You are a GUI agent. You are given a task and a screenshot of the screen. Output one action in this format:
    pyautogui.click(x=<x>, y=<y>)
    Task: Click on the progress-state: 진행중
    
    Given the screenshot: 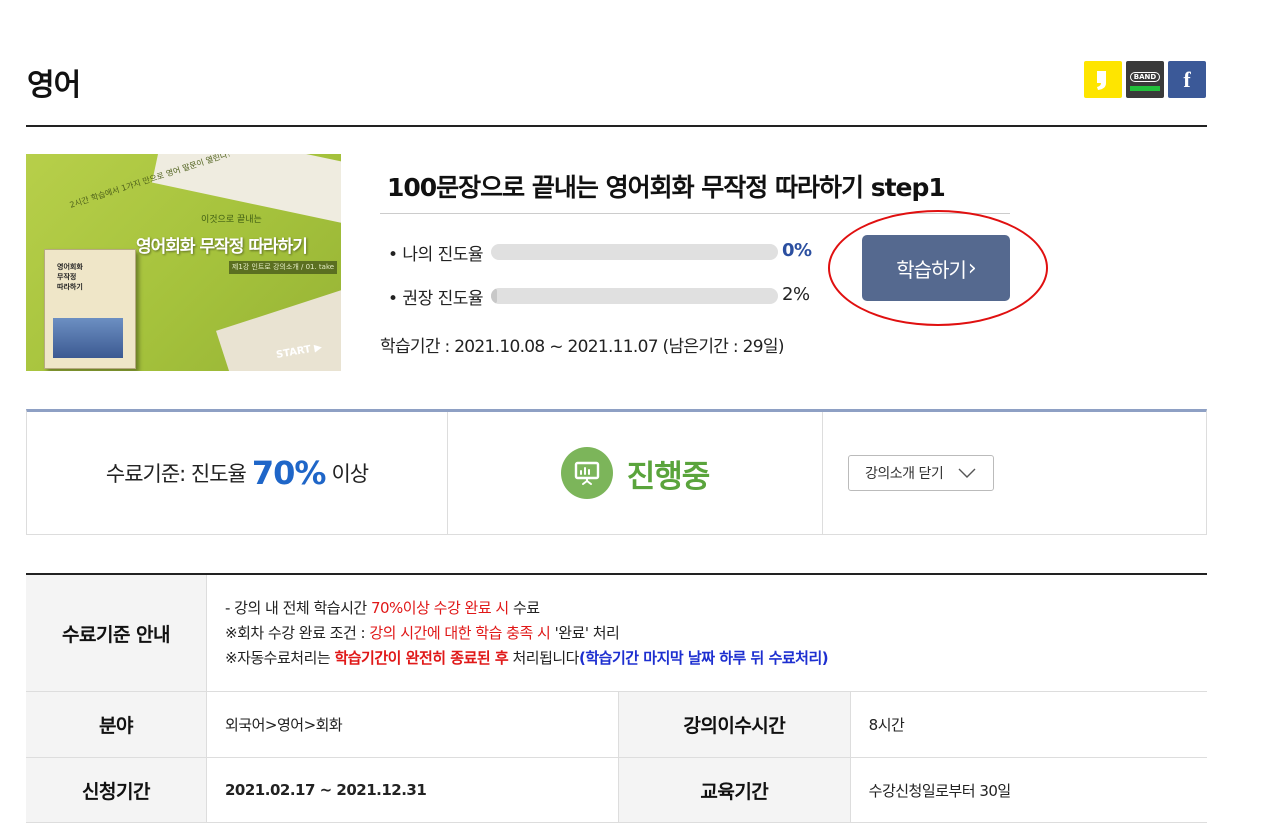 What is the action you would take?
    pyautogui.click(x=635, y=473)
    